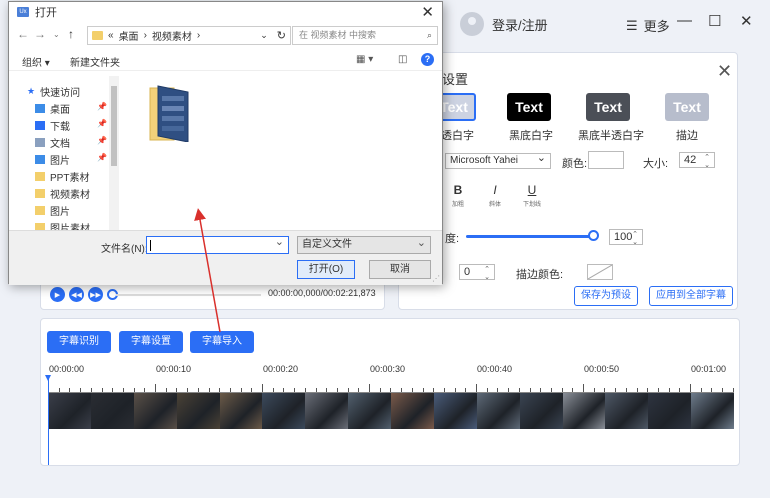 The image size is (770, 498). What do you see at coordinates (530, 236) in the screenshot?
I see `opacity-slider` at bounding box center [530, 236].